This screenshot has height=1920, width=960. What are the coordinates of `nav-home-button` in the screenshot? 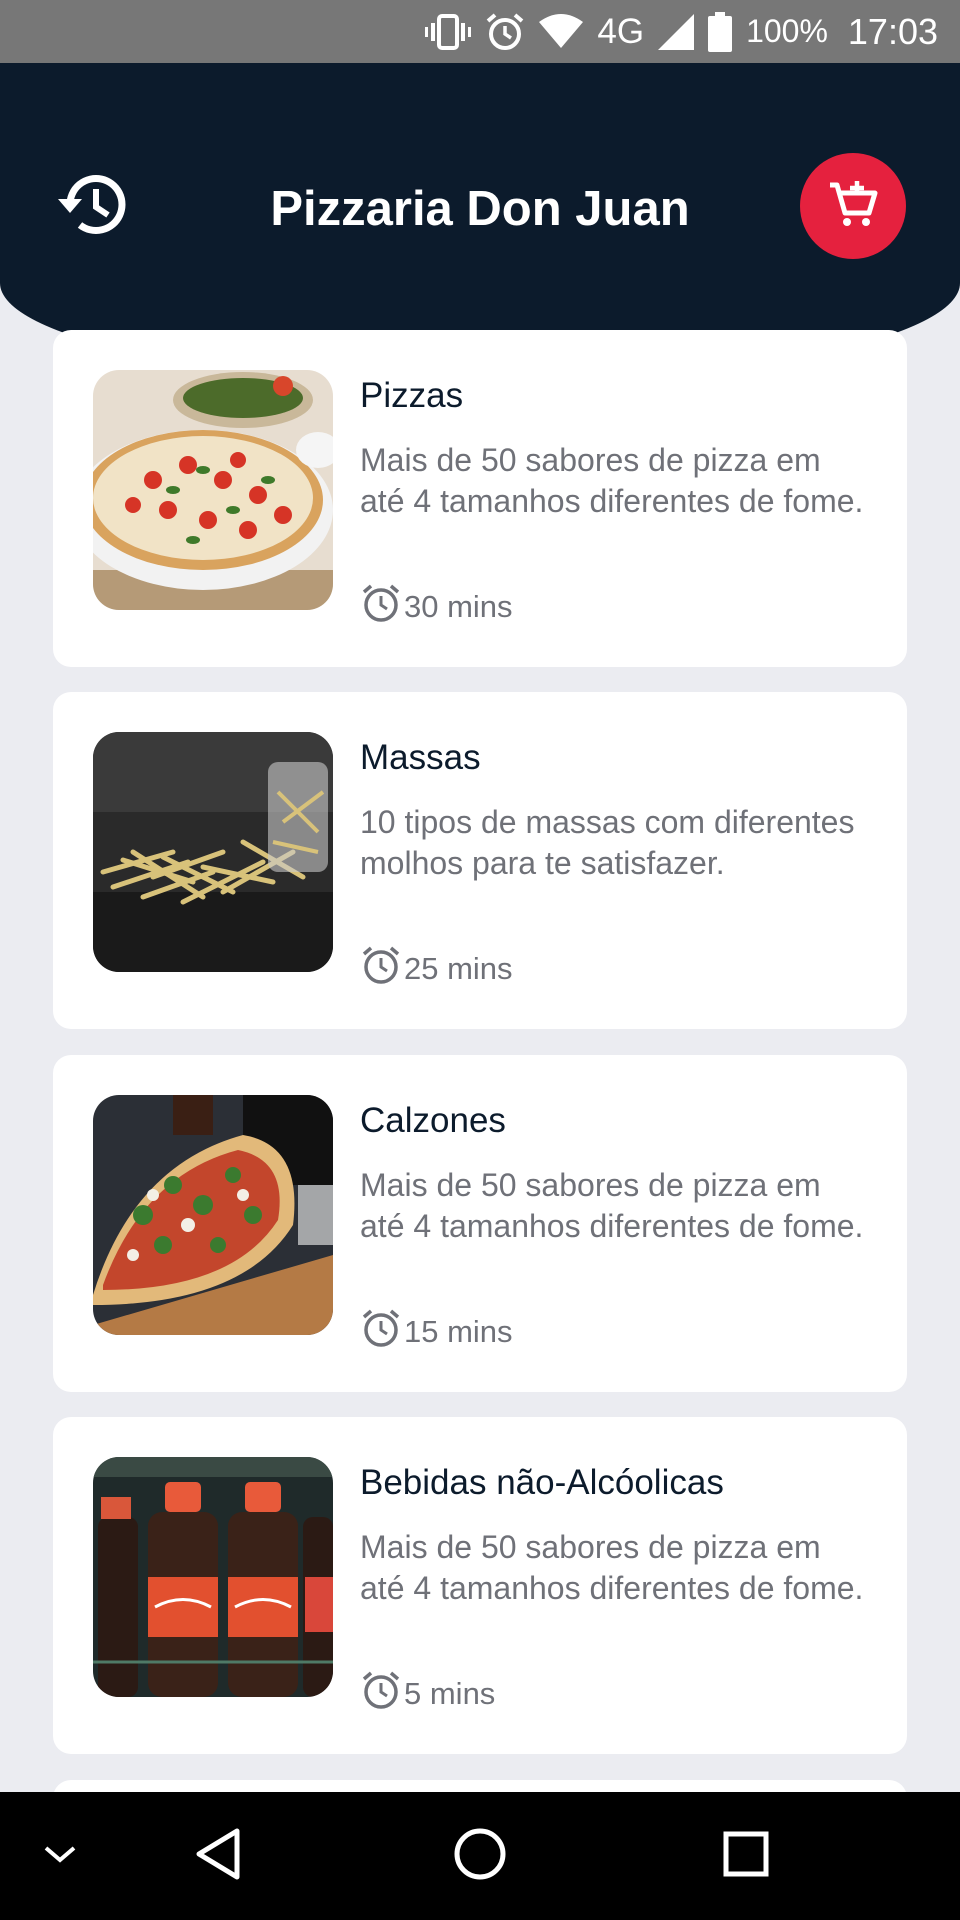 It's located at (480, 1856).